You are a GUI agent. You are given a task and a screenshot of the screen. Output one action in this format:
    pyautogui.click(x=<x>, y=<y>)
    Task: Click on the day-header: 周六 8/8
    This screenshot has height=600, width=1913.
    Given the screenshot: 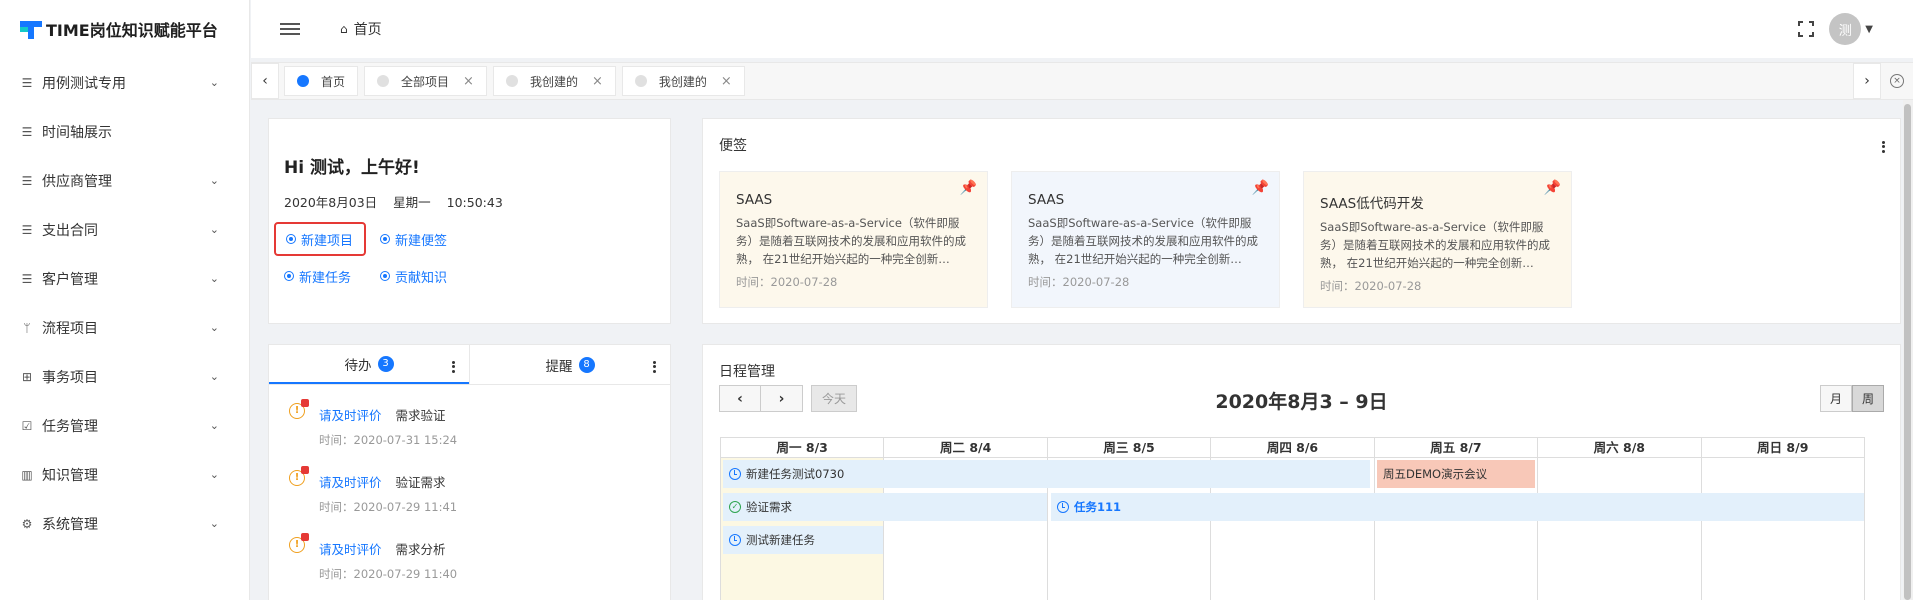 What is the action you would take?
    pyautogui.click(x=1618, y=447)
    